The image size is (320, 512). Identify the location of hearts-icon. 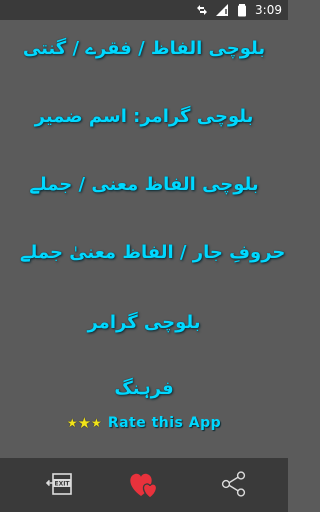
(144, 486).